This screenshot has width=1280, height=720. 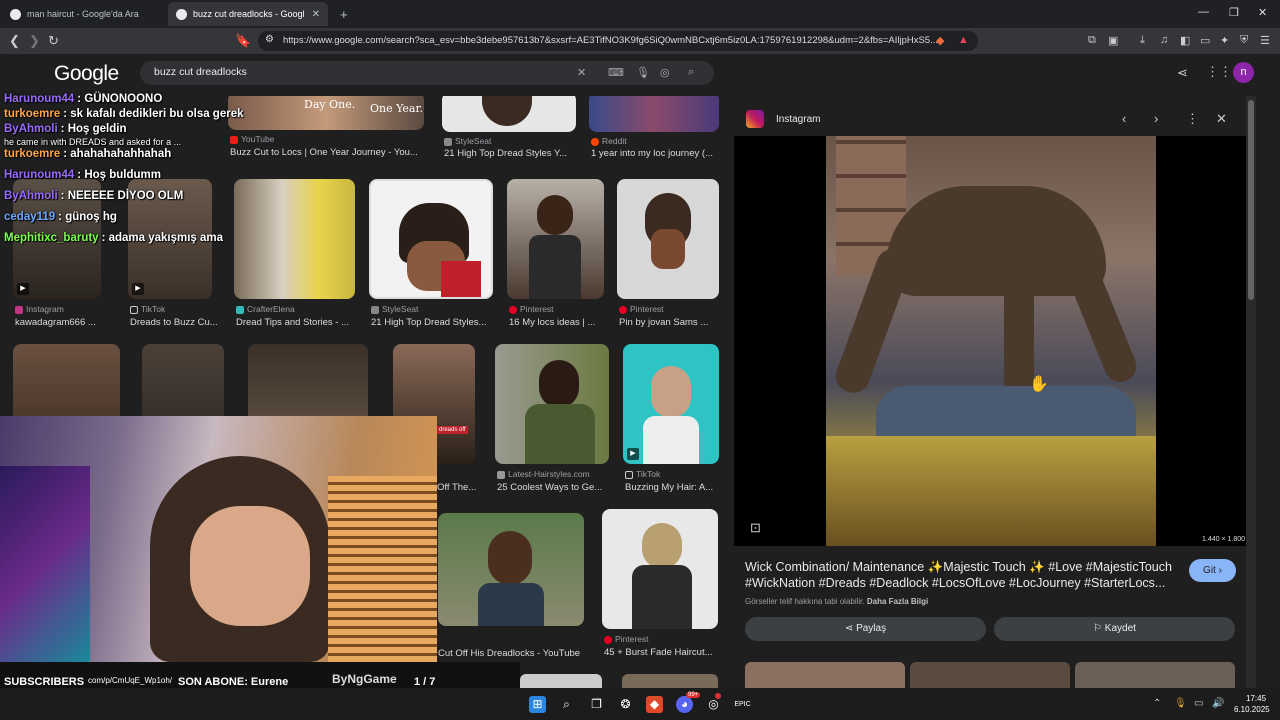 What do you see at coordinates (1180, 703) in the screenshot?
I see `mic-tray-icon: 🎙` at bounding box center [1180, 703].